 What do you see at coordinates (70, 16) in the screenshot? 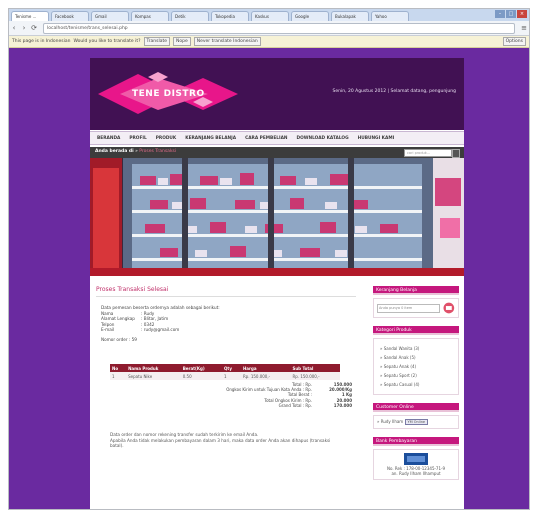
I see `browser-tab: Facebook` at bounding box center [70, 16].